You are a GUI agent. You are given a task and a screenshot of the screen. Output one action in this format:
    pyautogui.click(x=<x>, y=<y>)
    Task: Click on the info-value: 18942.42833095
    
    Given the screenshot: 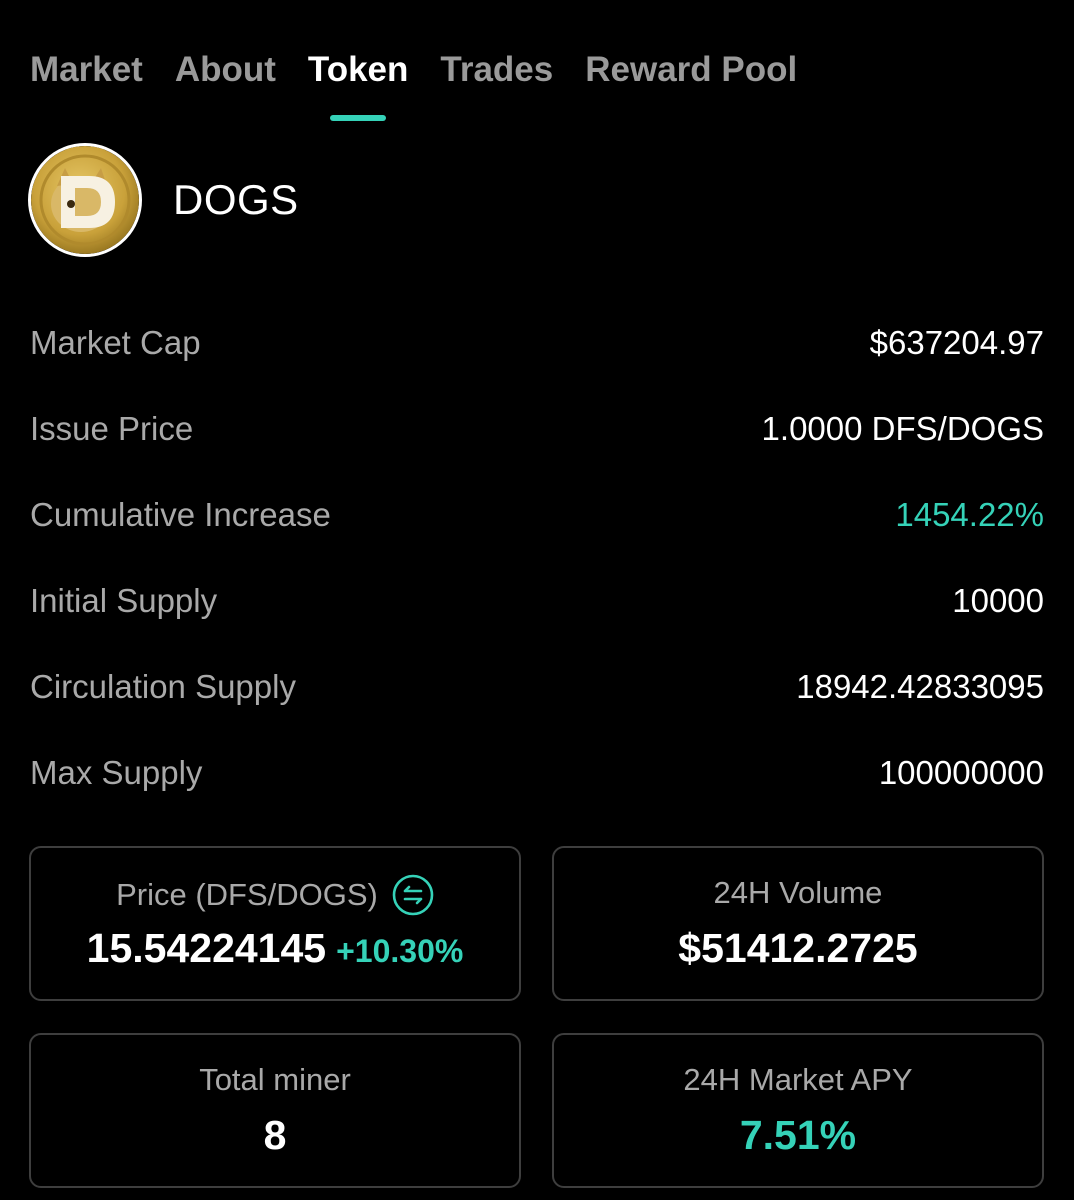 What is the action you would take?
    pyautogui.click(x=920, y=686)
    